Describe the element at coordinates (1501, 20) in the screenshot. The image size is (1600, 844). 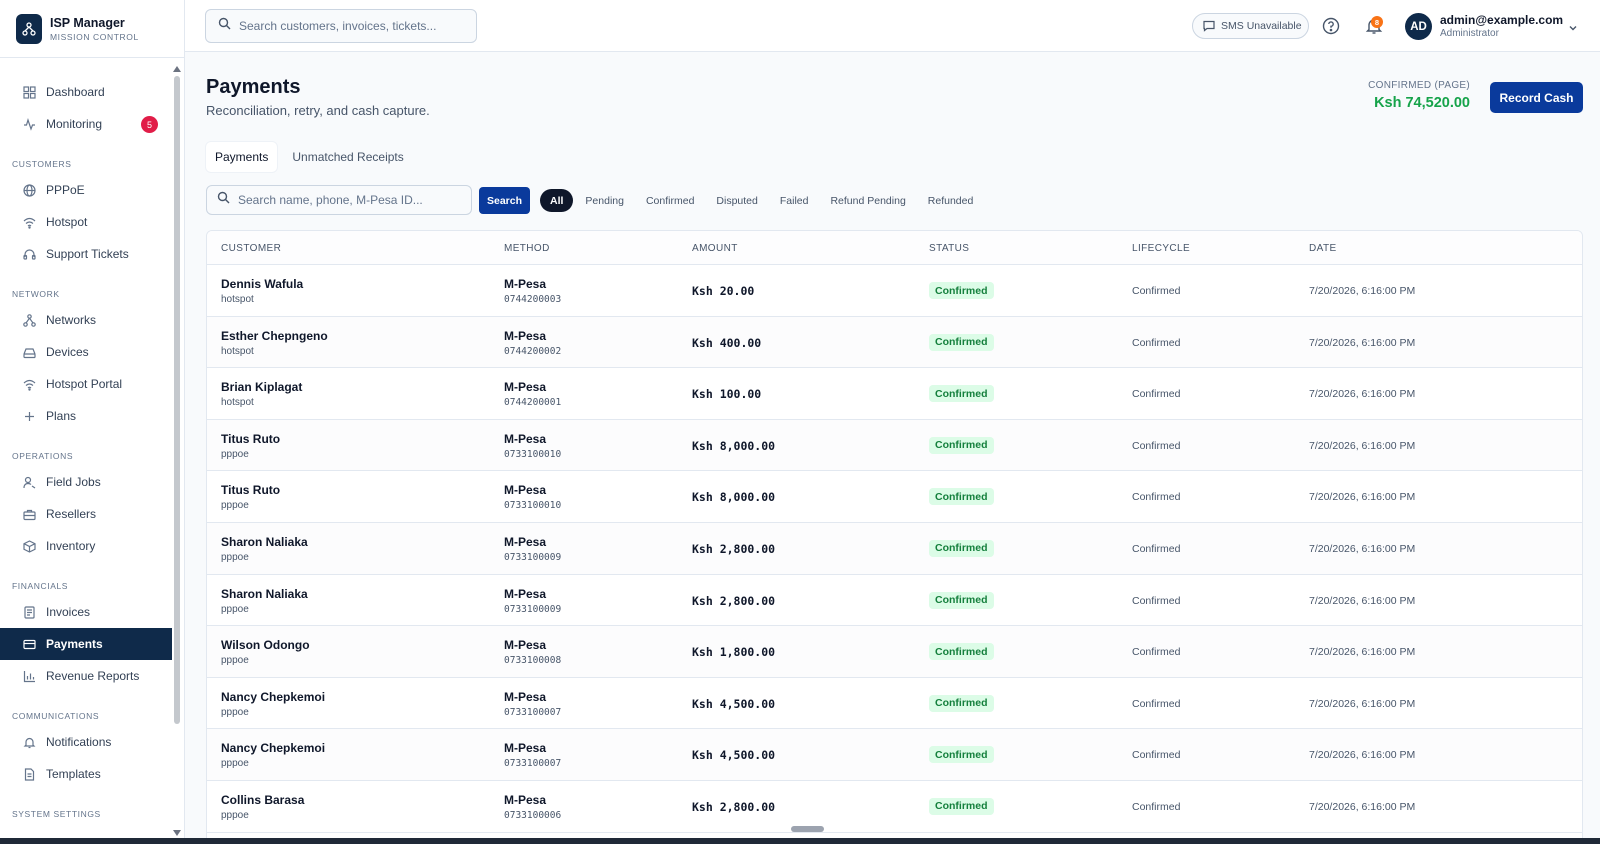
I see `user-email: admin@example.com` at that location.